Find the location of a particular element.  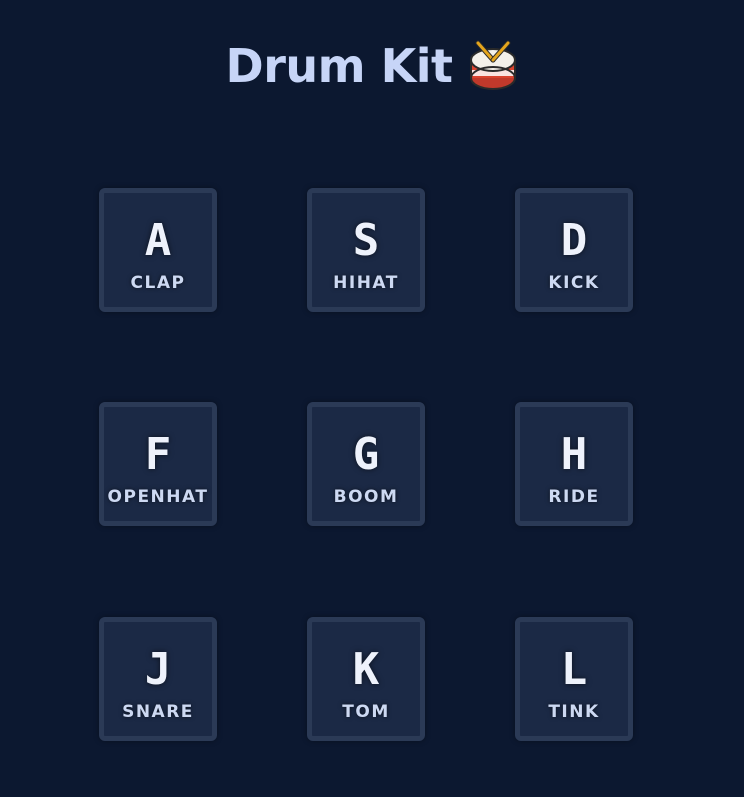

drum-pad-k: K TOM is located at coordinates (366, 679).